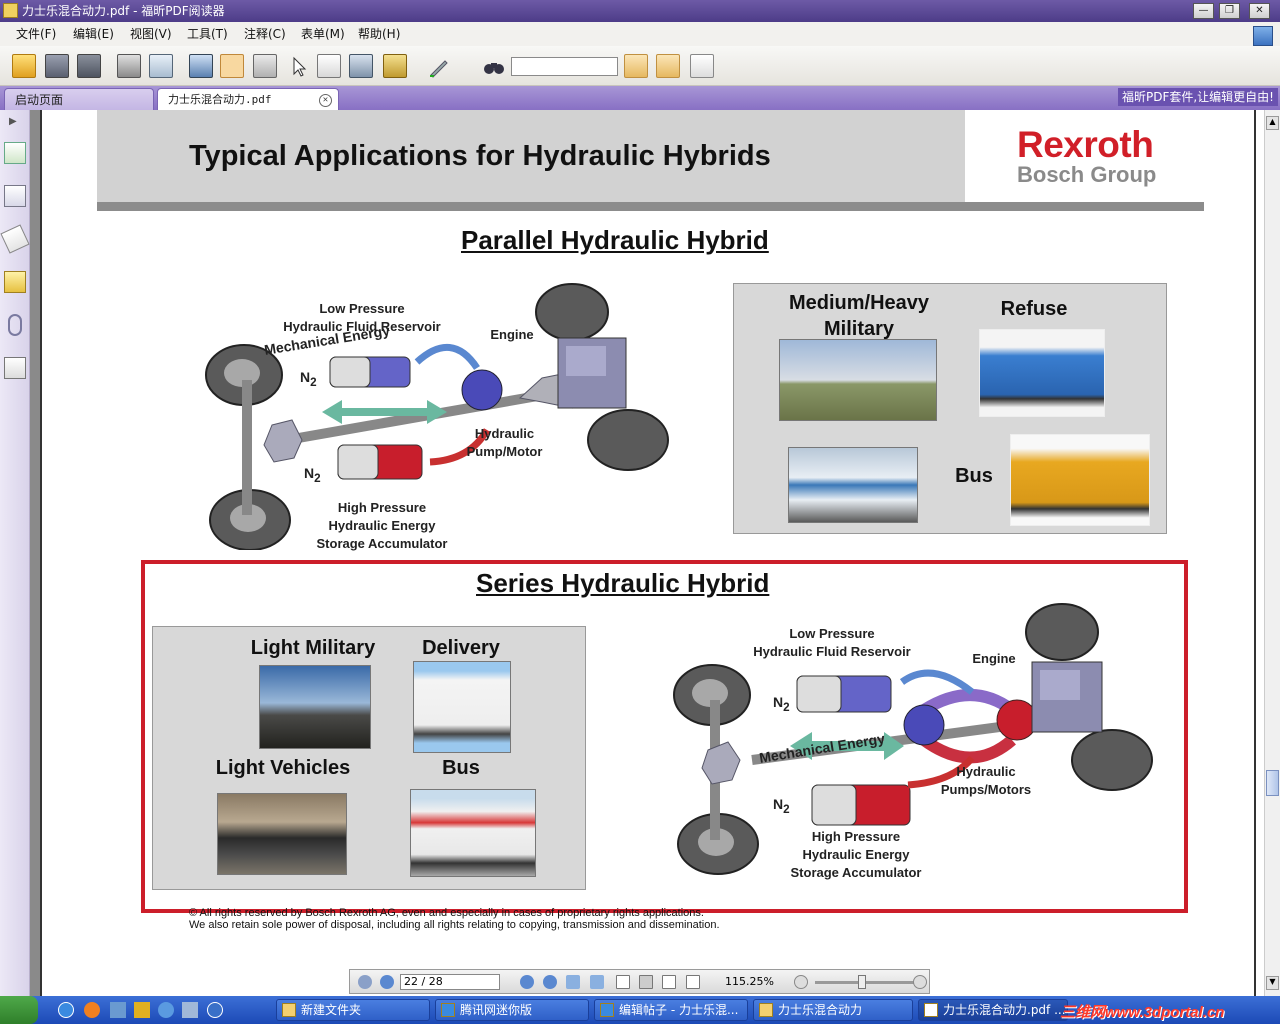 The width and height of the screenshot is (1280, 1024). Describe the element at coordinates (781, 704) in the screenshot. I see `series-n2-low: N2` at that location.